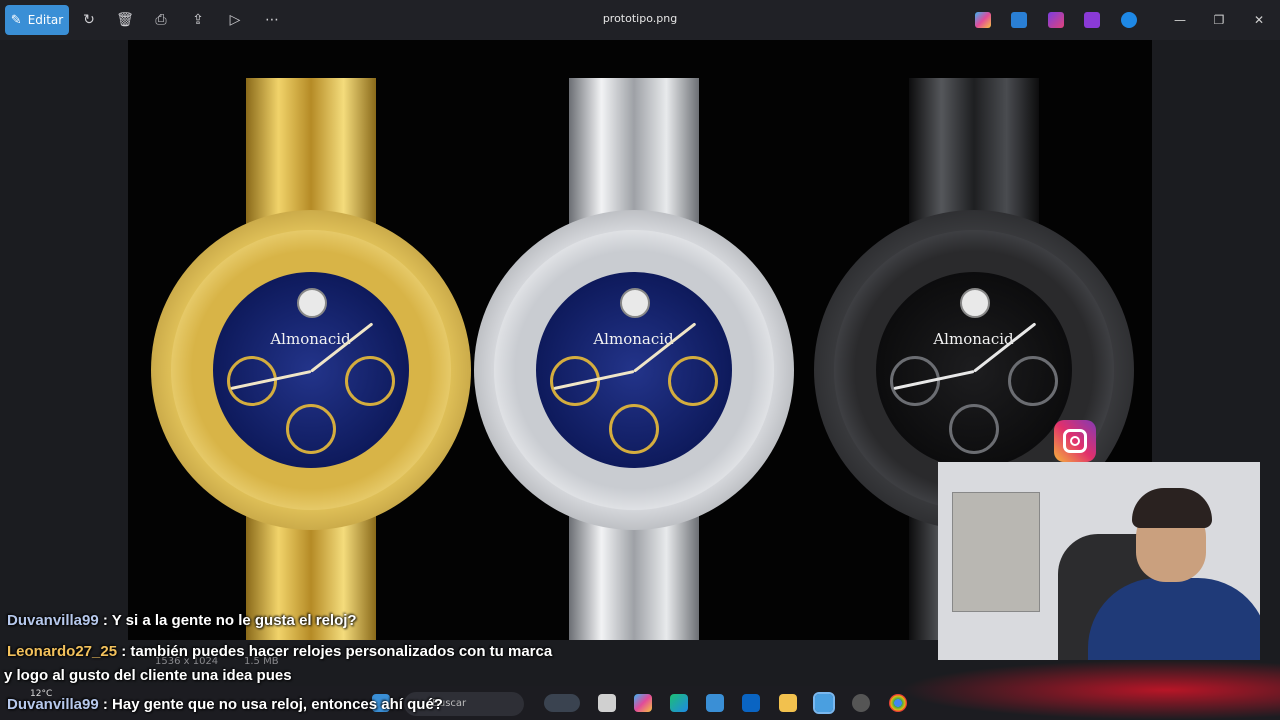  What do you see at coordinates (1090, 690) in the screenshot?
I see `stream-overlay-glow` at bounding box center [1090, 690].